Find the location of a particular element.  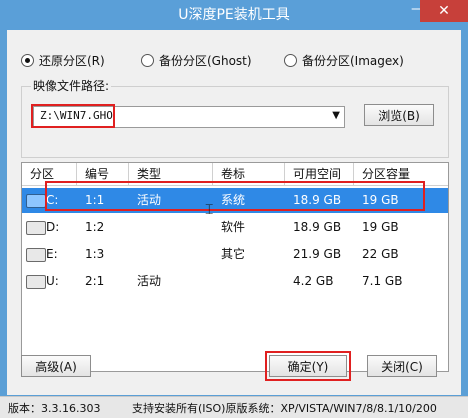

mouse-cursor-icon: ⌶ is located at coordinates (209, 210).